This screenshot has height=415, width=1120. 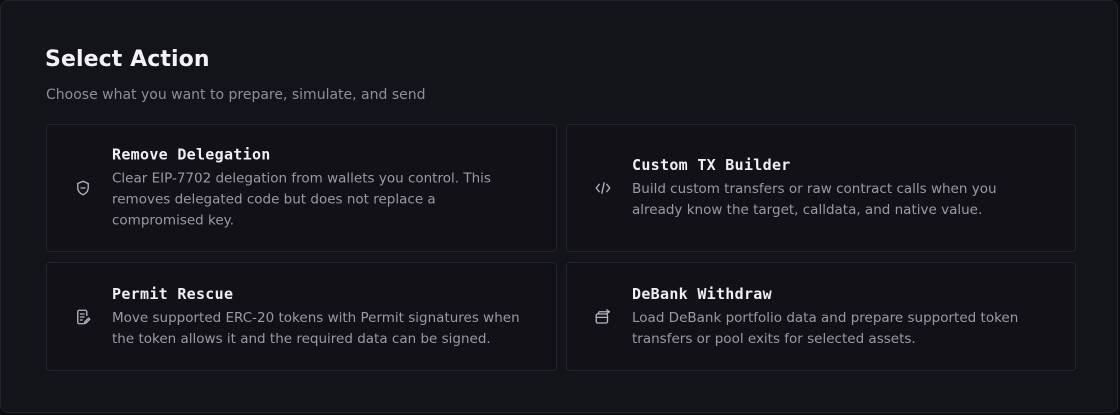 I want to click on code-icon, so click(x=603, y=188).